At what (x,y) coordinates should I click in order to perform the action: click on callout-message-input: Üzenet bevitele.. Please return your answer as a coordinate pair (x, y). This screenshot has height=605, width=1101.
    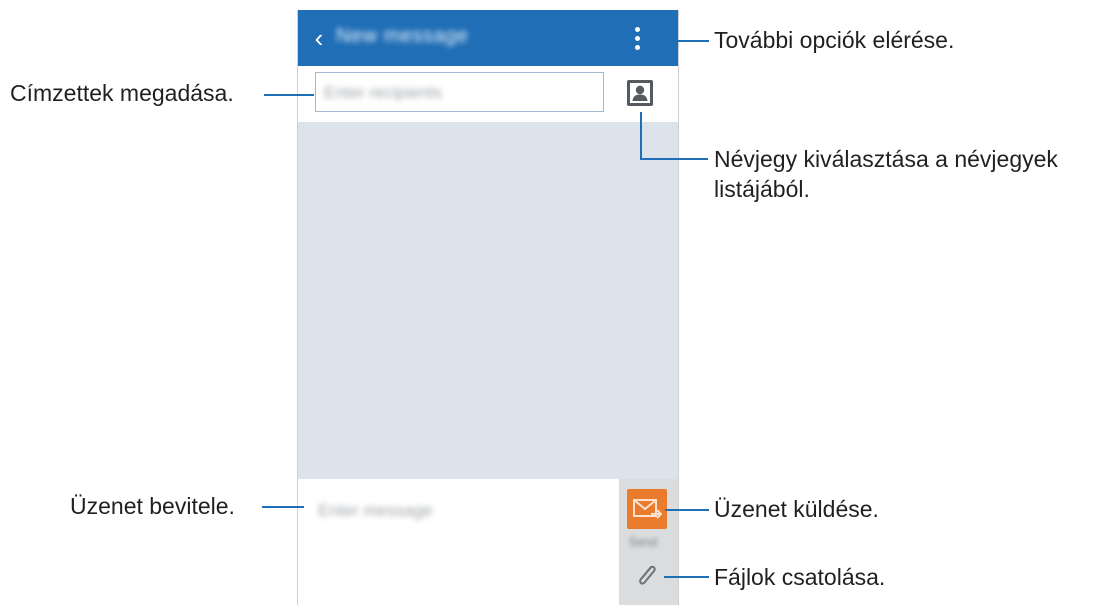
    Looking at the image, I should click on (152, 506).